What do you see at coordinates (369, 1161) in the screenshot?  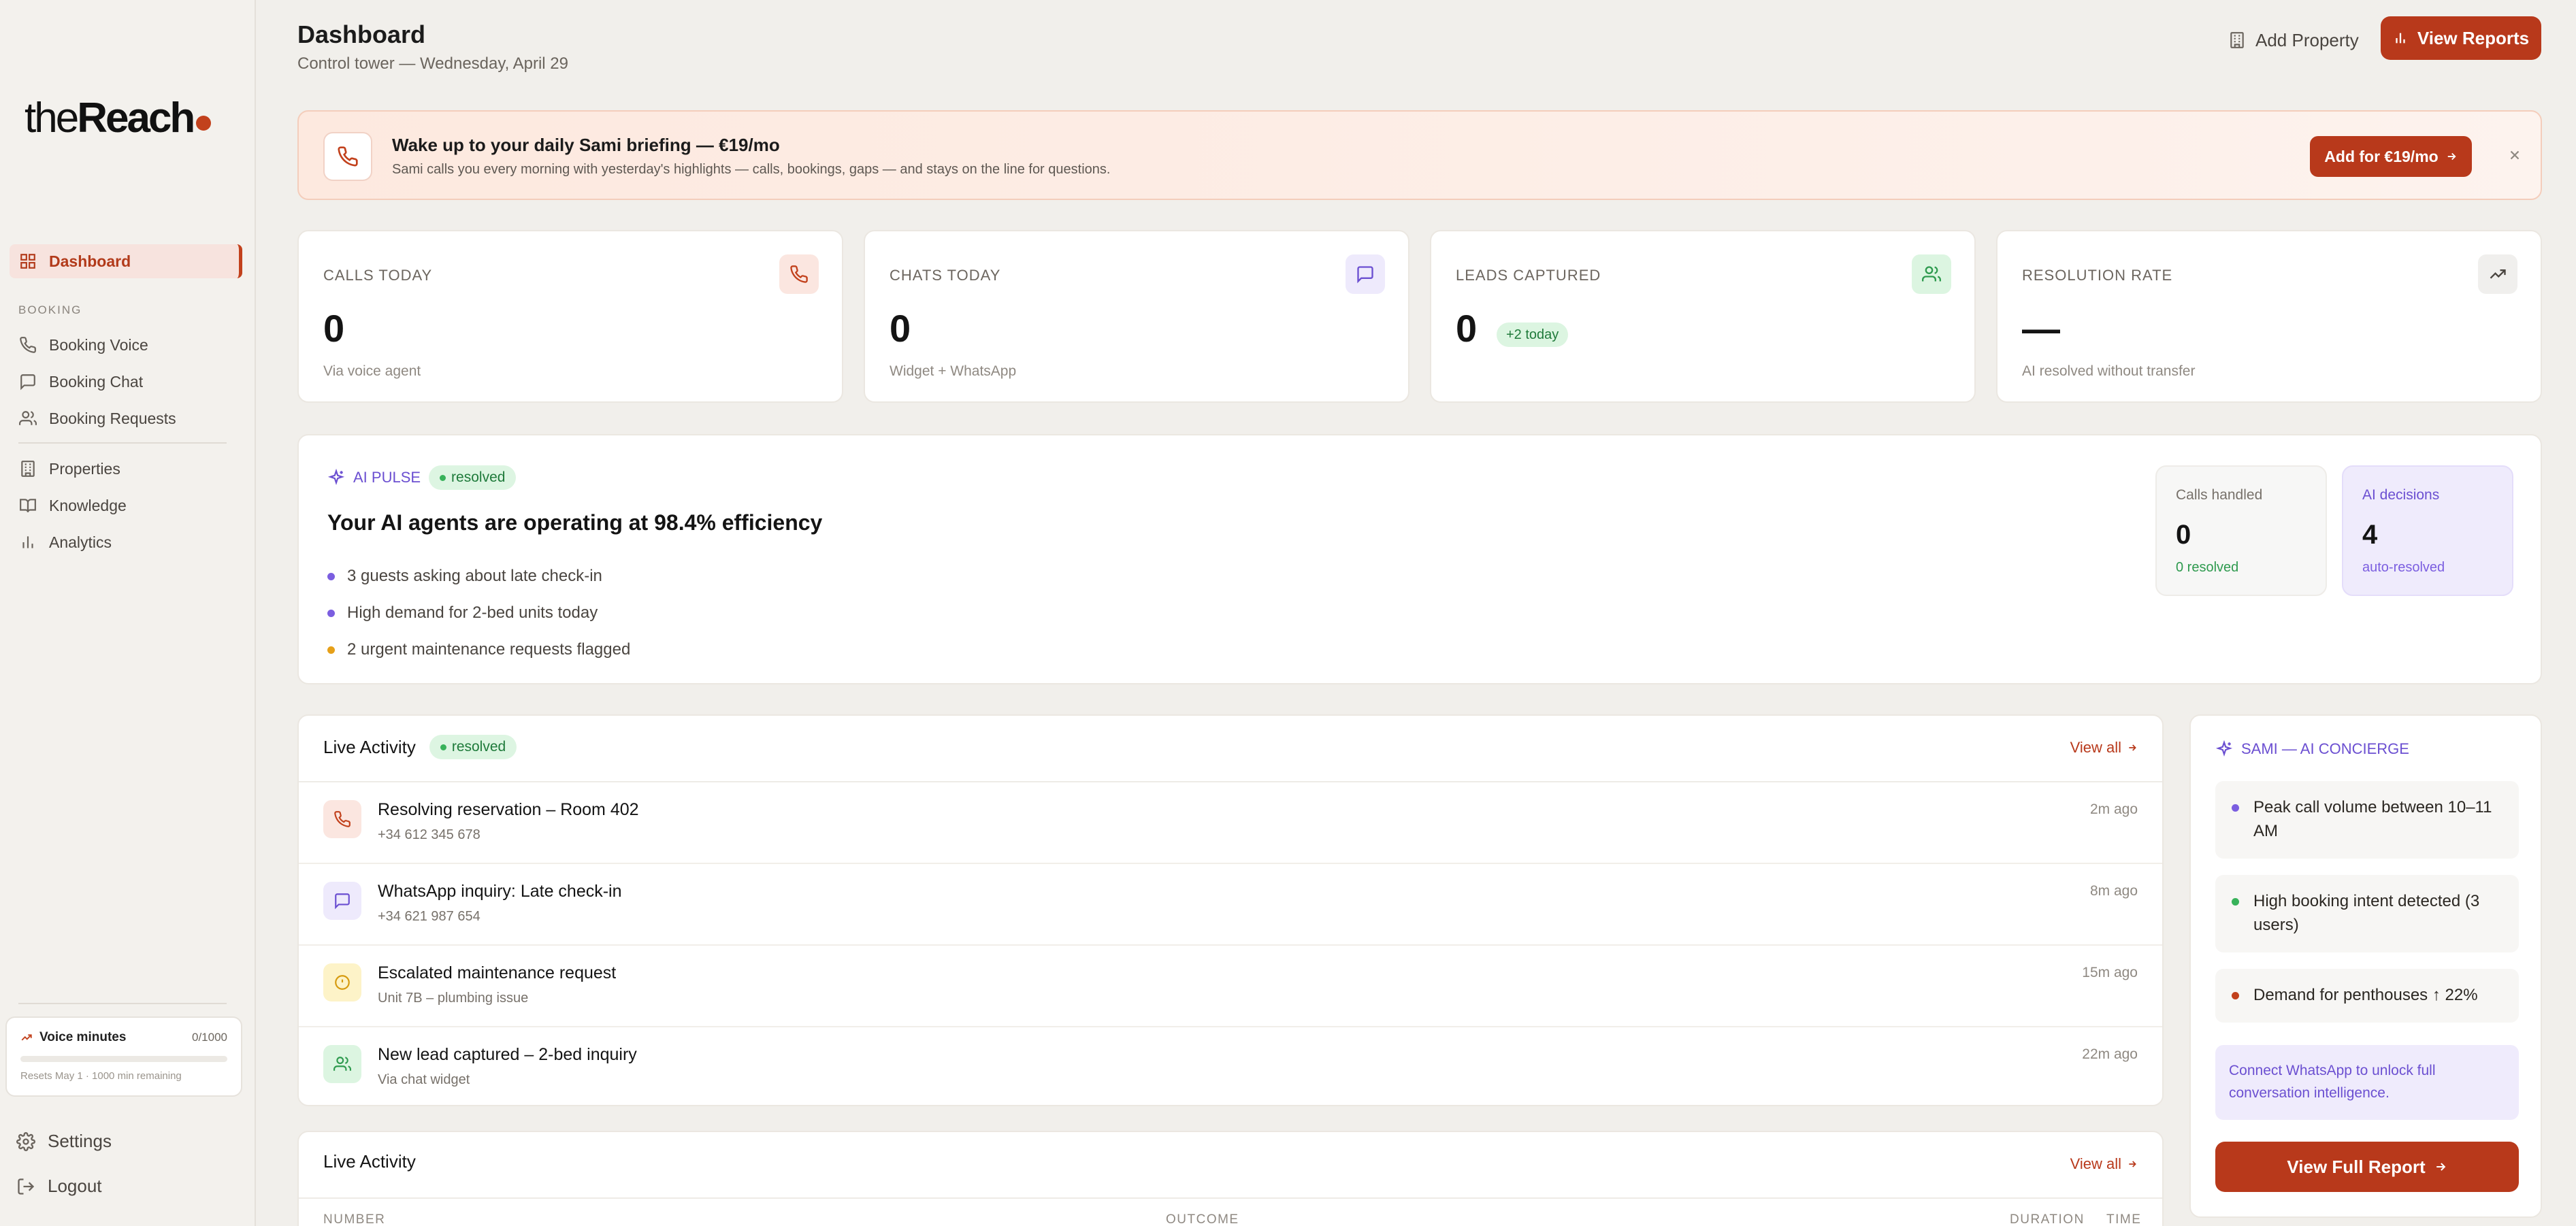 I see `card-header: Live Activity` at bounding box center [369, 1161].